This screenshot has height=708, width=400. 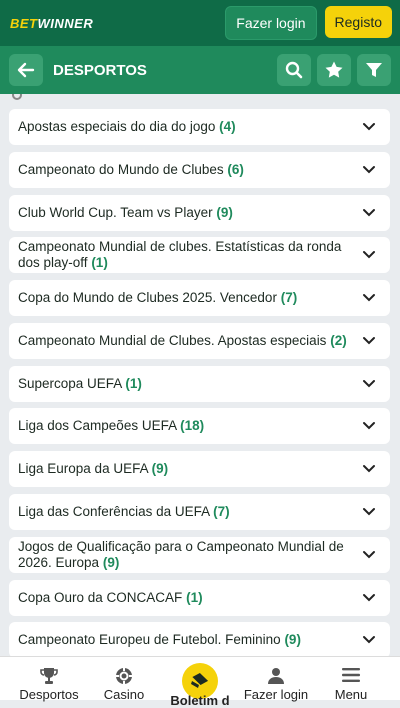 I want to click on scroll-indicator, so click(x=17, y=97).